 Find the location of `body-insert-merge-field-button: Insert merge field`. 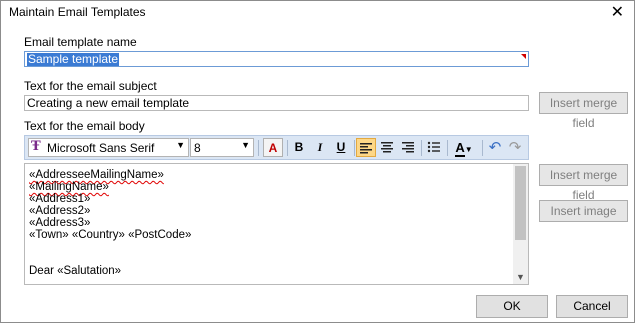

body-insert-merge-field-button: Insert merge field is located at coordinates (583, 183).